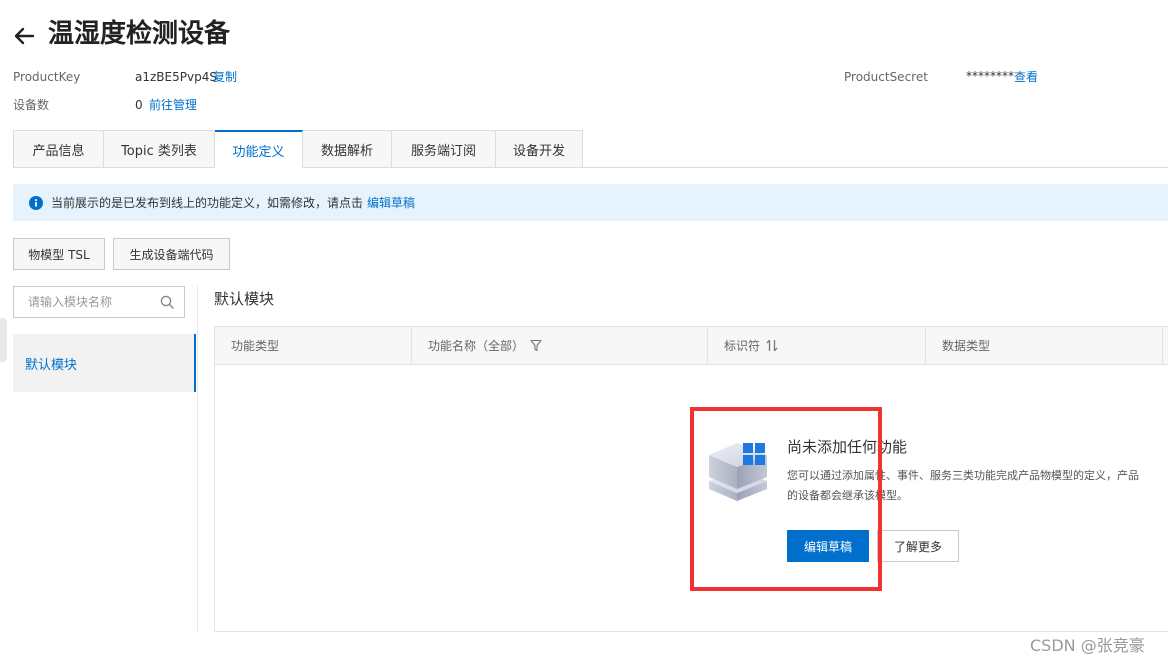 The width and height of the screenshot is (1168, 664). I want to click on tab-function-definition: 功能定义, so click(259, 149).